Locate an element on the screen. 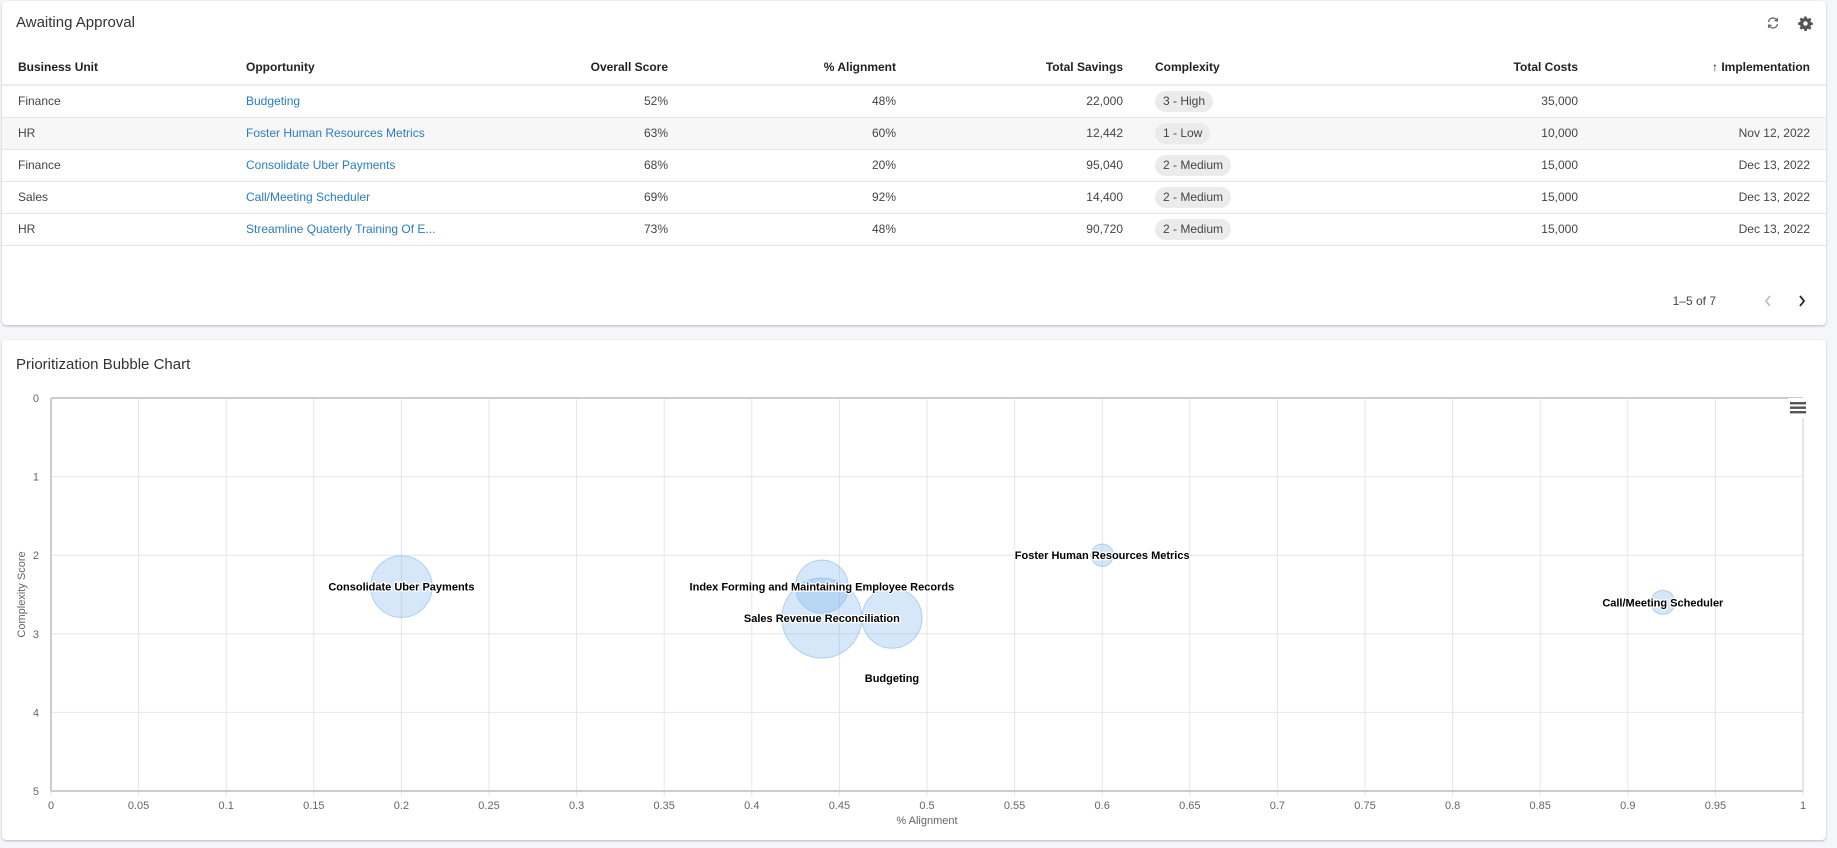 This screenshot has width=1837, height=848. cell-complexity: 3 - High is located at coordinates (1214, 101).